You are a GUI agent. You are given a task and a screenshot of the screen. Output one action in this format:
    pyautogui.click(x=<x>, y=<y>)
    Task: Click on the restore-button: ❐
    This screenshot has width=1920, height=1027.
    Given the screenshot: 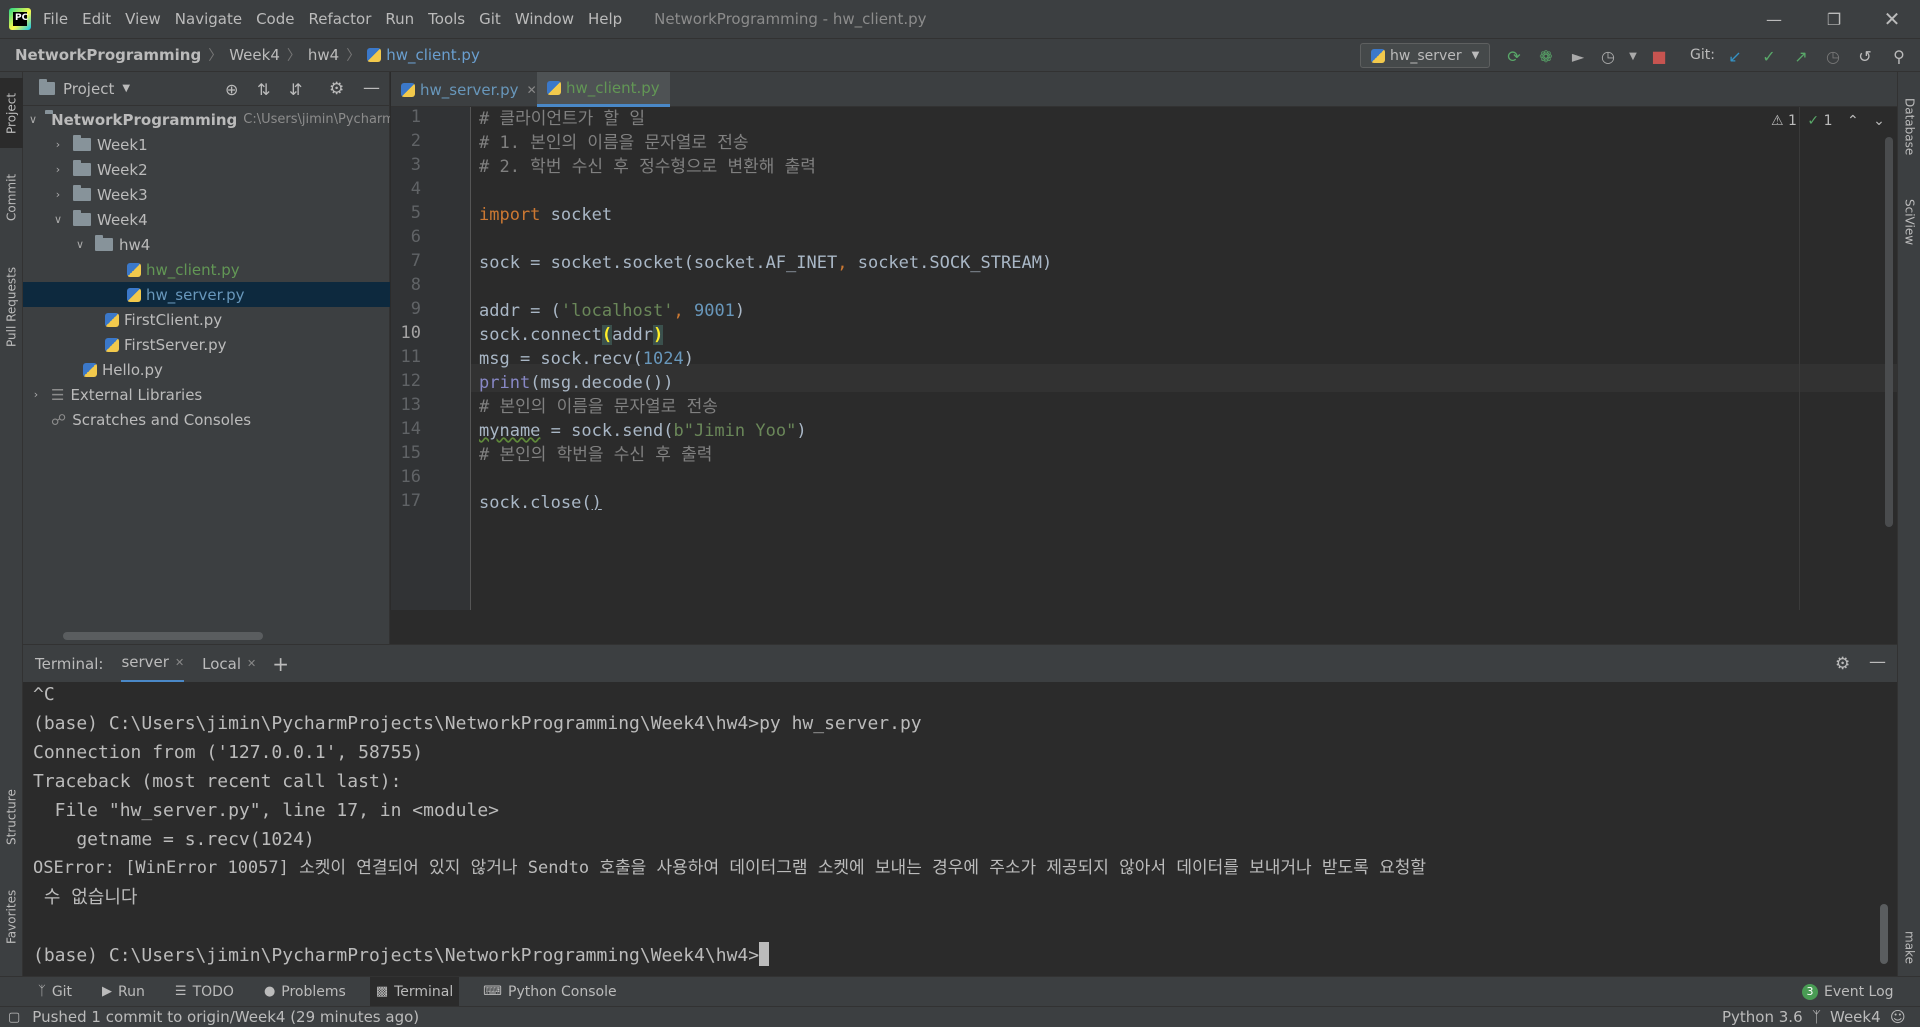 What is the action you would take?
    pyautogui.click(x=1834, y=19)
    